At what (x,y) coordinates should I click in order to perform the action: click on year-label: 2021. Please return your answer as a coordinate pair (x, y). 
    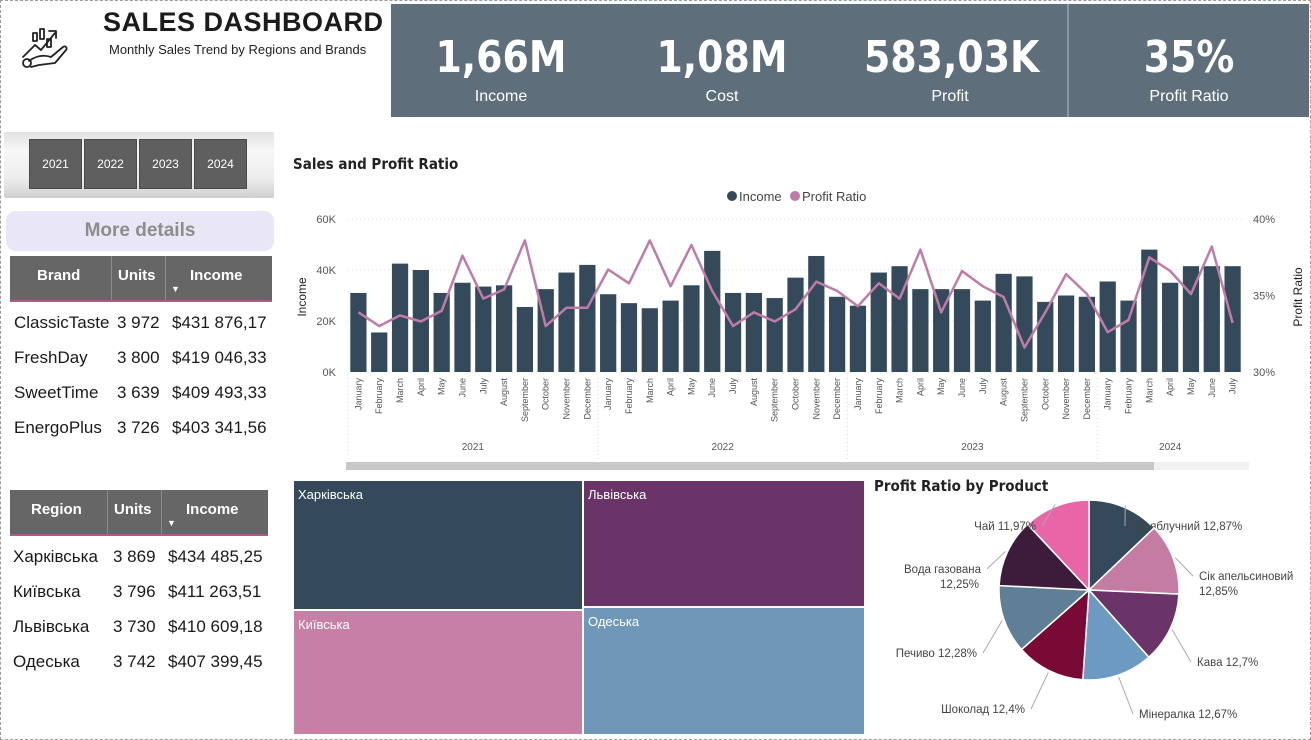
    Looking at the image, I should click on (473, 447).